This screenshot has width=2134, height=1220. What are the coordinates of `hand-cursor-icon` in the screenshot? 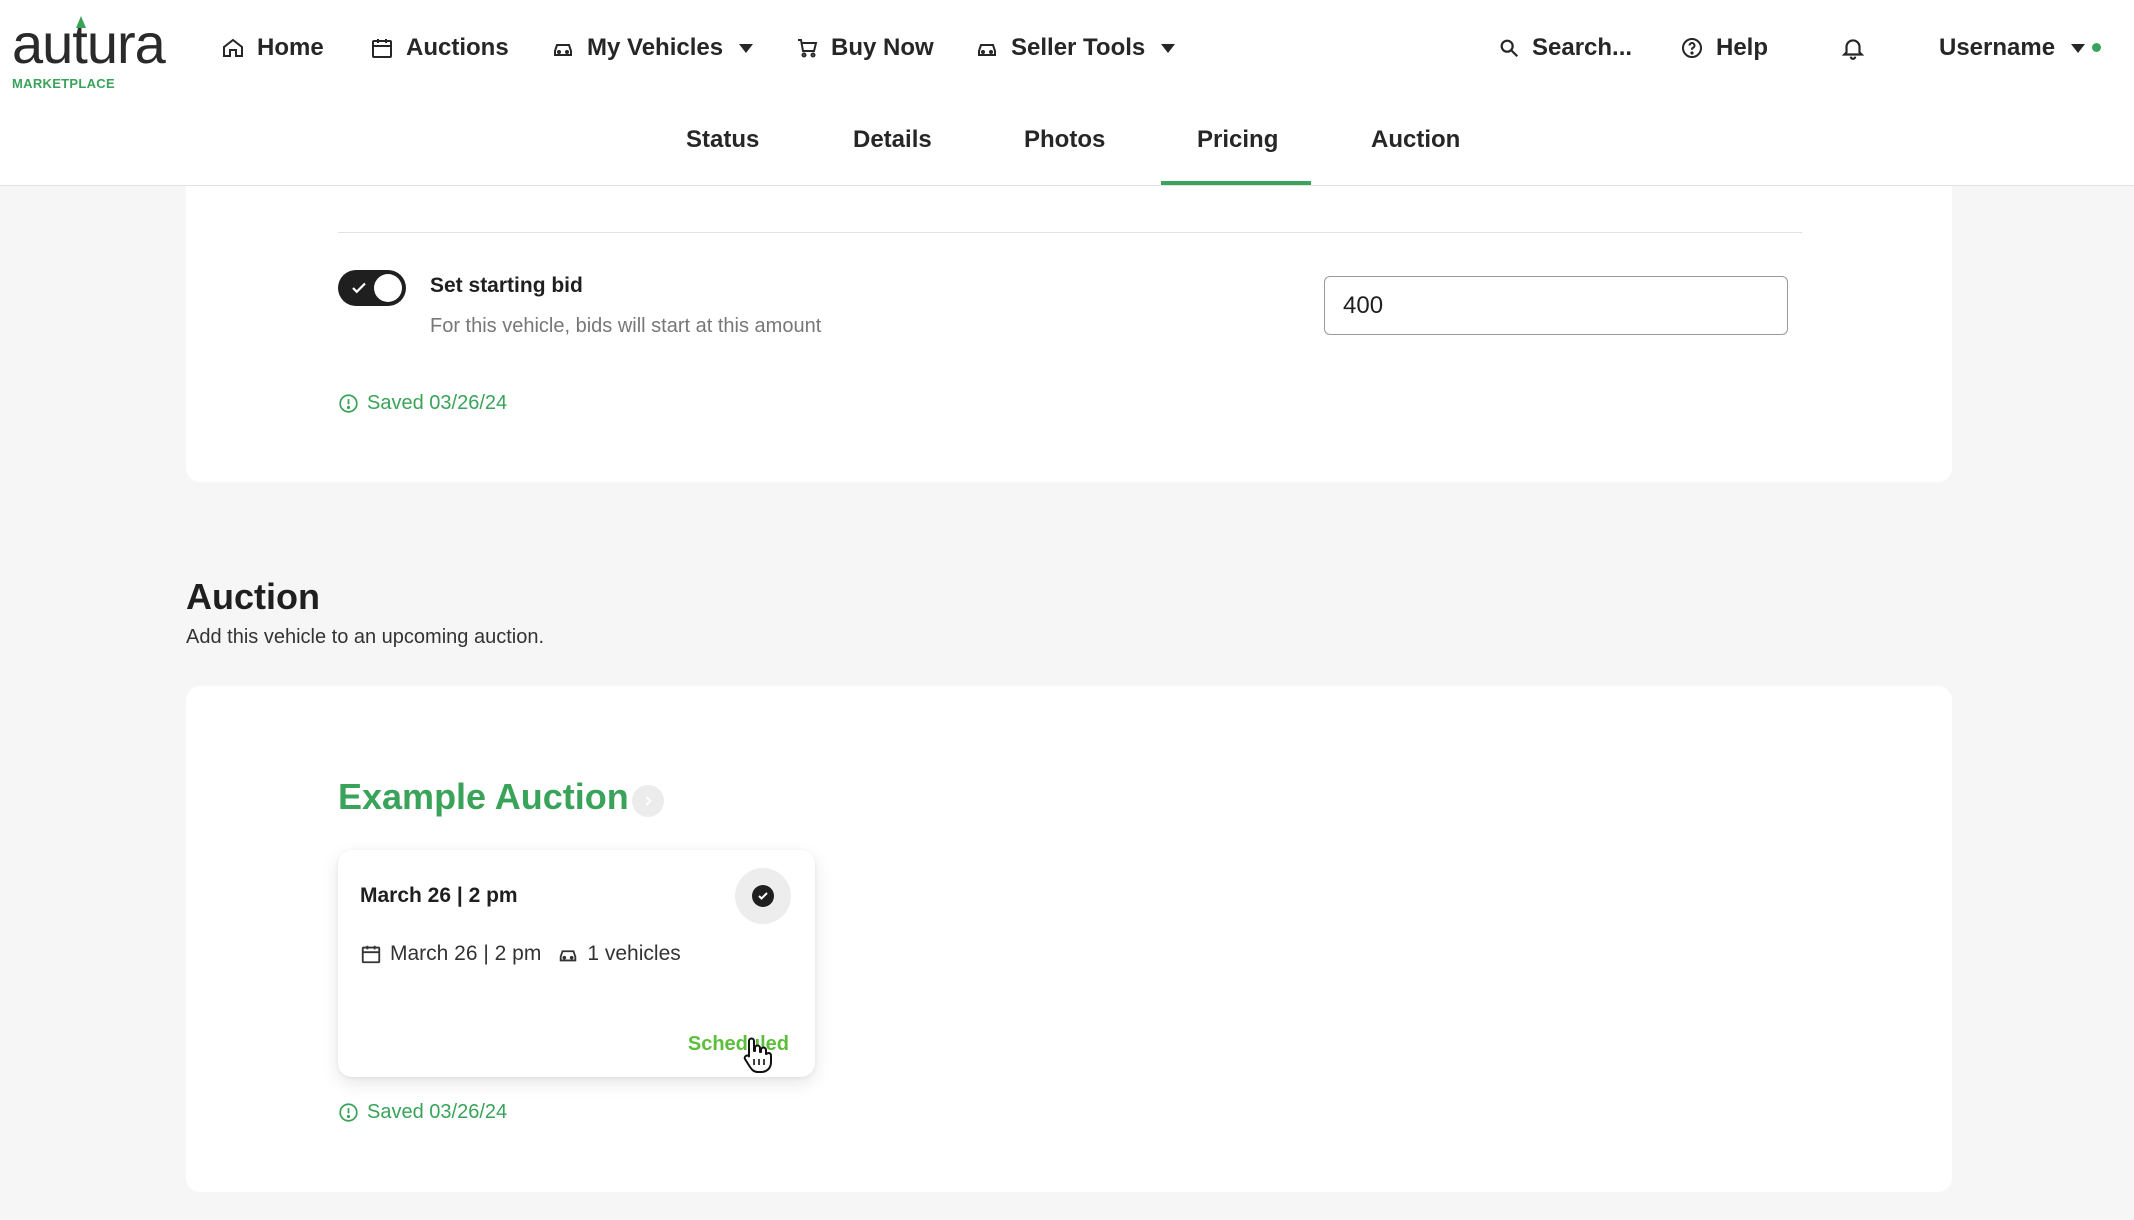 It's located at (757, 1055).